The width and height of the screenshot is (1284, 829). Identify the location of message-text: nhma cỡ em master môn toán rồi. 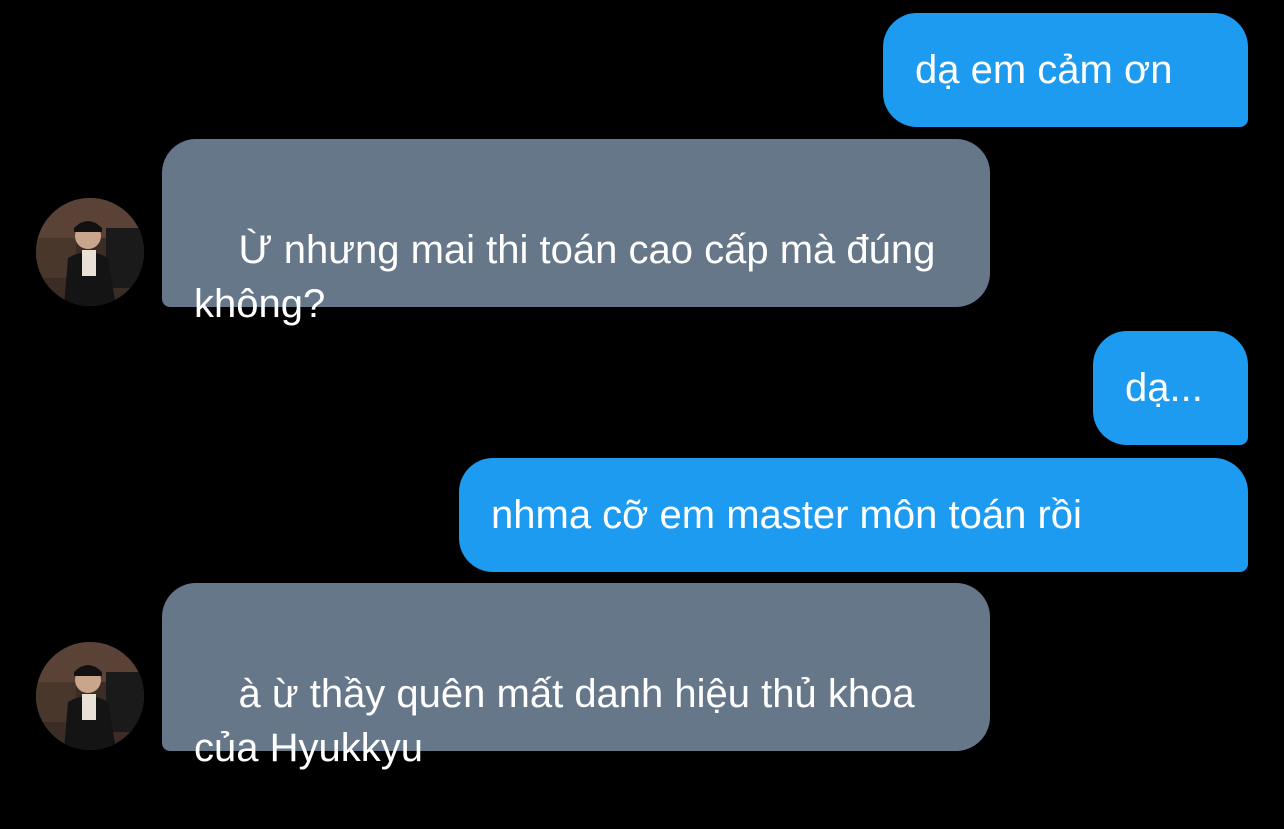
(786, 515).